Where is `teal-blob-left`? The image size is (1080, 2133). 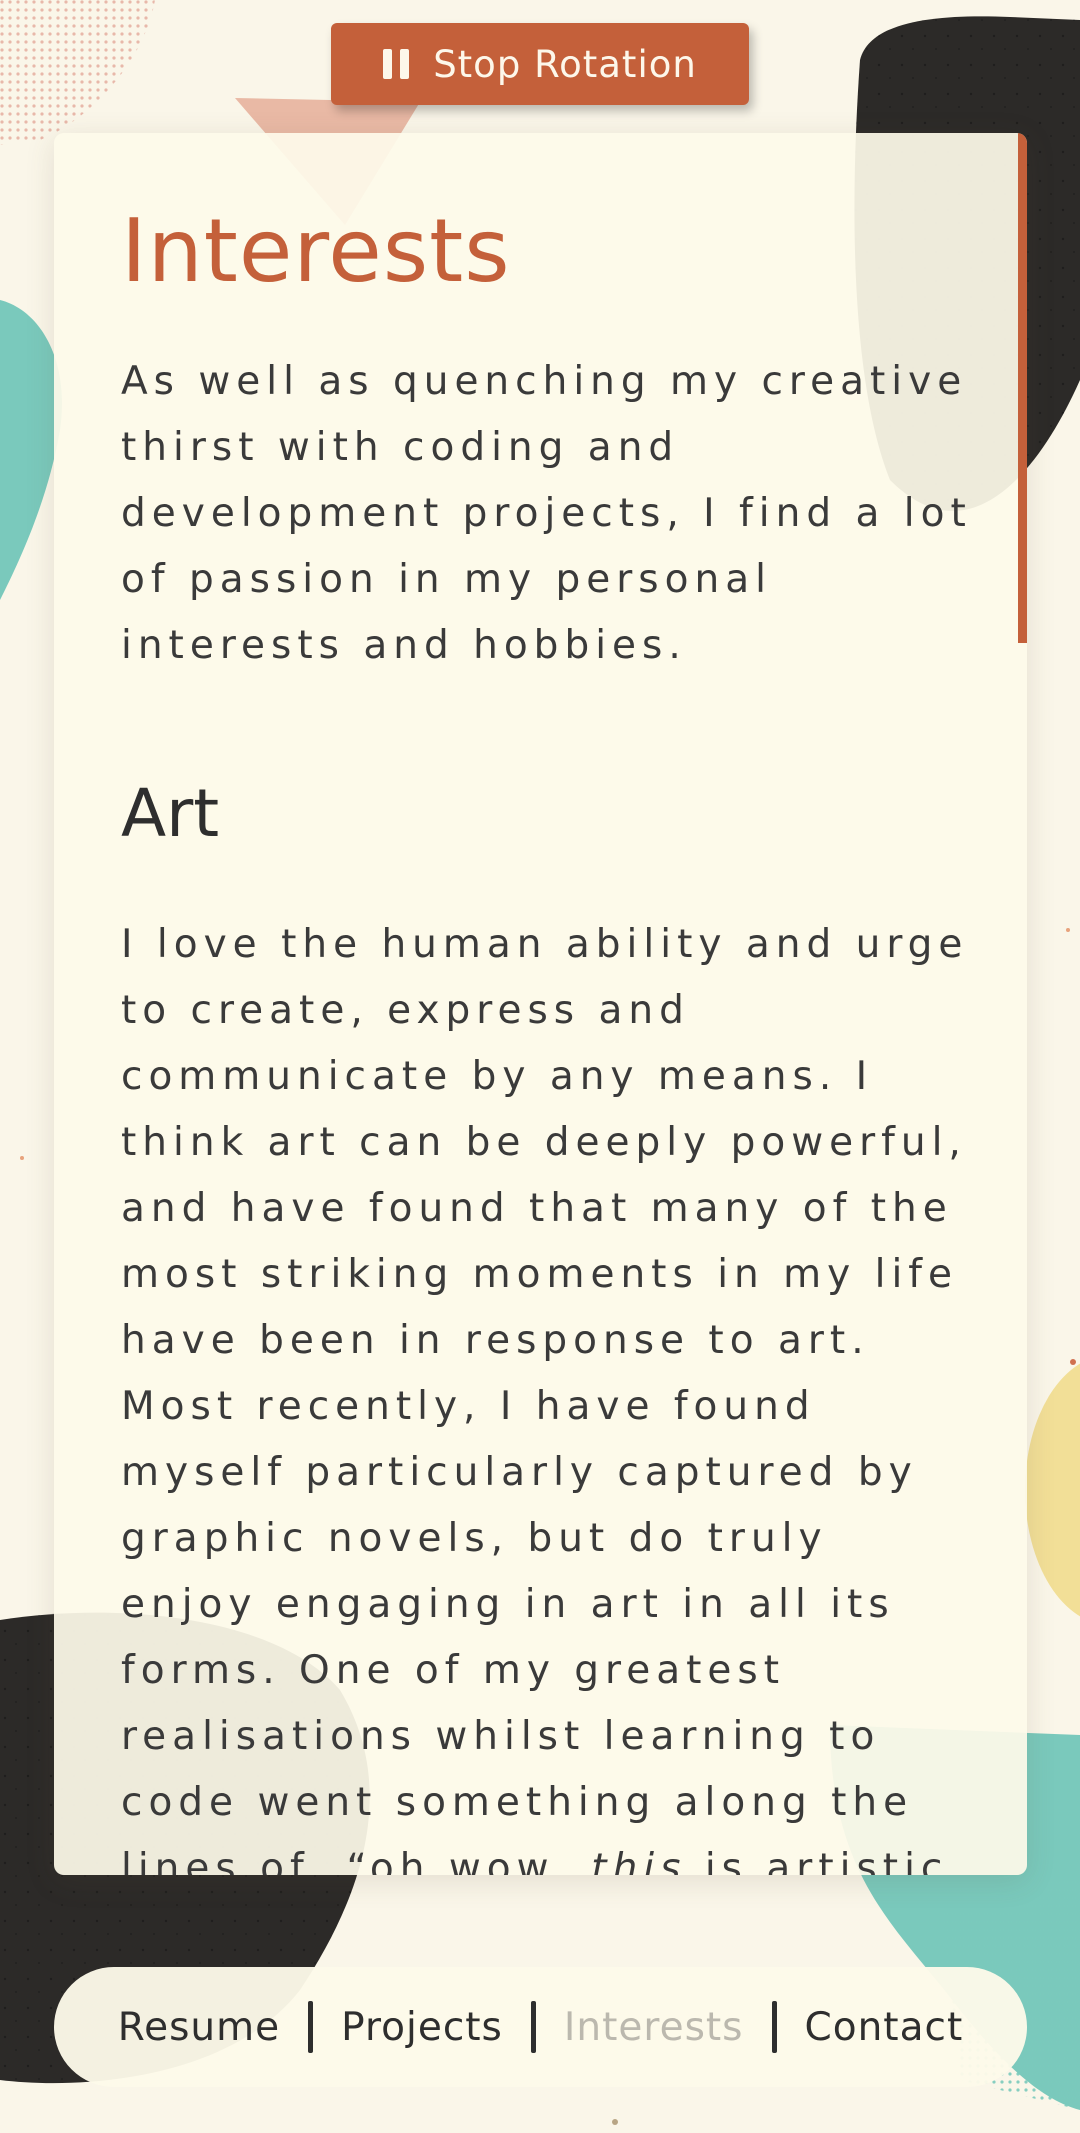
teal-blob-left is located at coordinates (31, 450).